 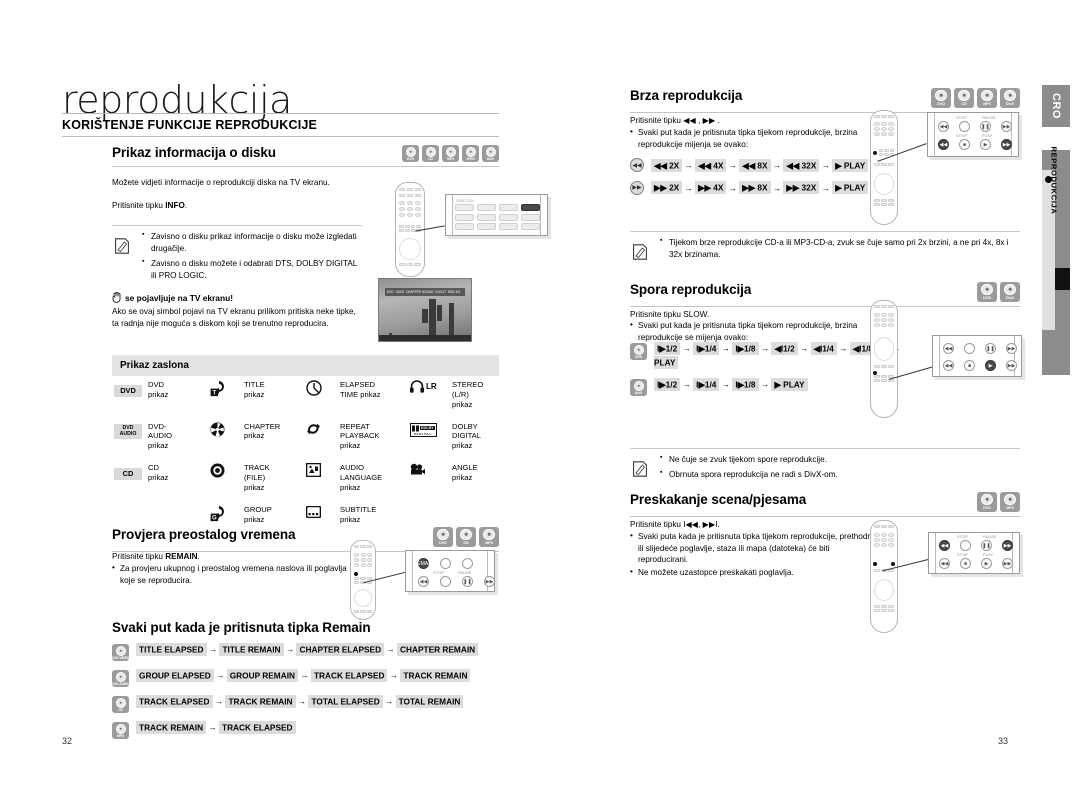 What do you see at coordinates (988, 555) in the screenshot?
I see `play-label: PLAY` at bounding box center [988, 555].